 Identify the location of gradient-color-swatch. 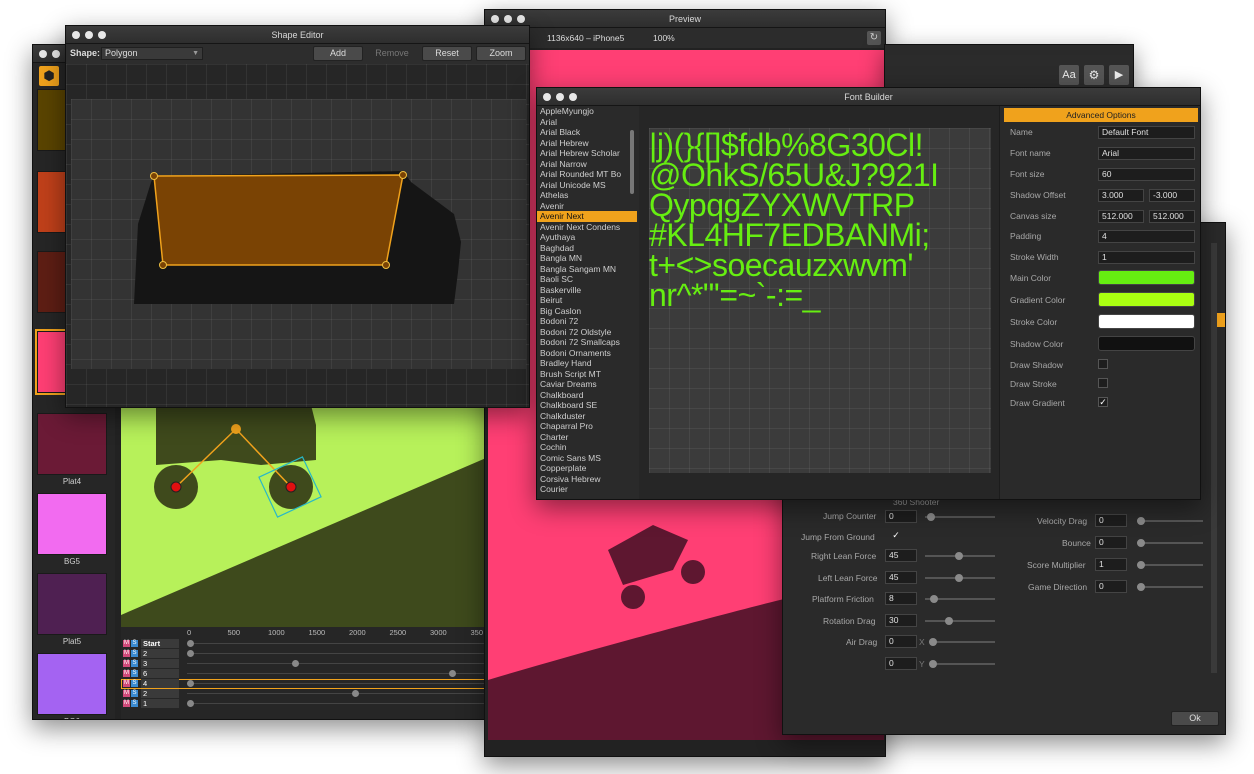
(1146, 299).